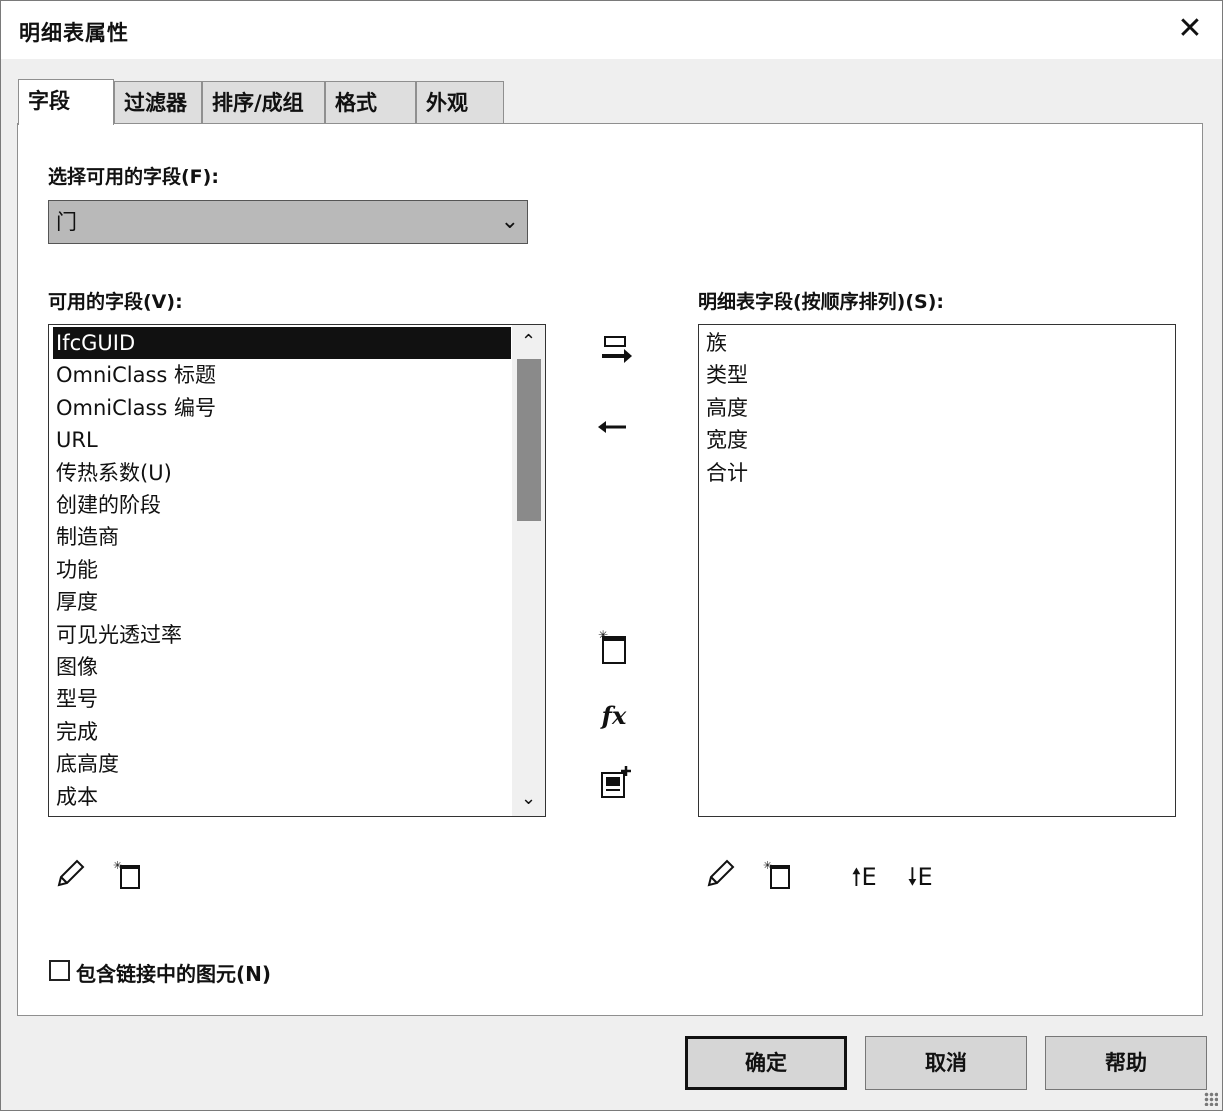  I want to click on available-field-item: URL, so click(75, 440).